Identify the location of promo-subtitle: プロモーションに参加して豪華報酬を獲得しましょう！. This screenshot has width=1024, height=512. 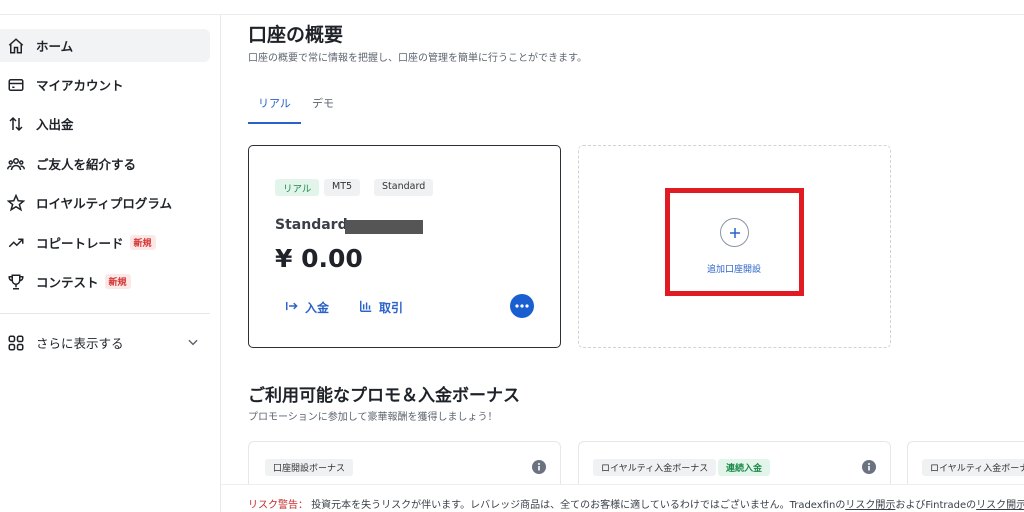
(373, 417).